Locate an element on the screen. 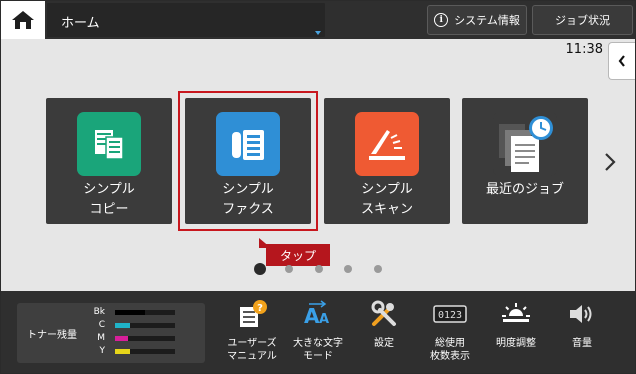 Image resolution: width=636 pixels, height=374 pixels. tile-simple-copy: シンプル コピー is located at coordinates (109, 161).